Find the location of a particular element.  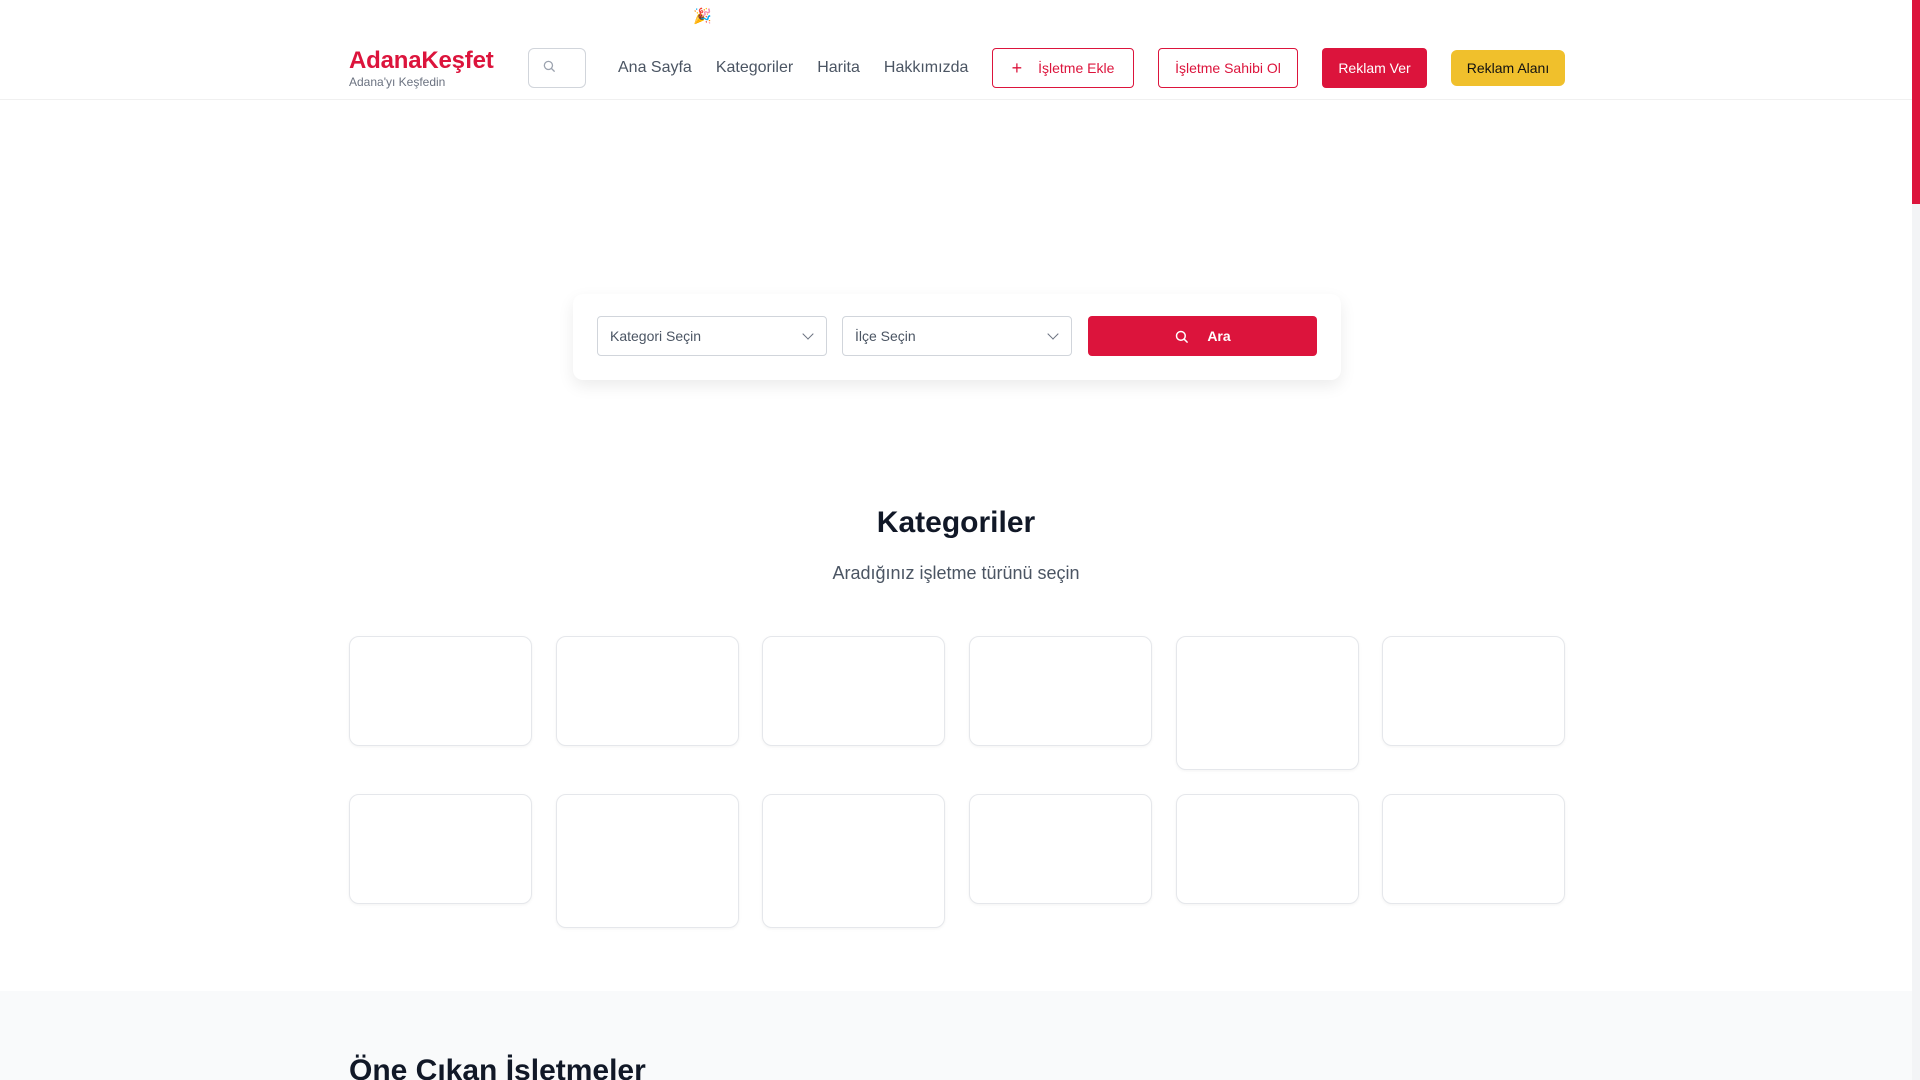

search-panel: Kategori Seçin İlçe Seçin Ara is located at coordinates (957, 337).